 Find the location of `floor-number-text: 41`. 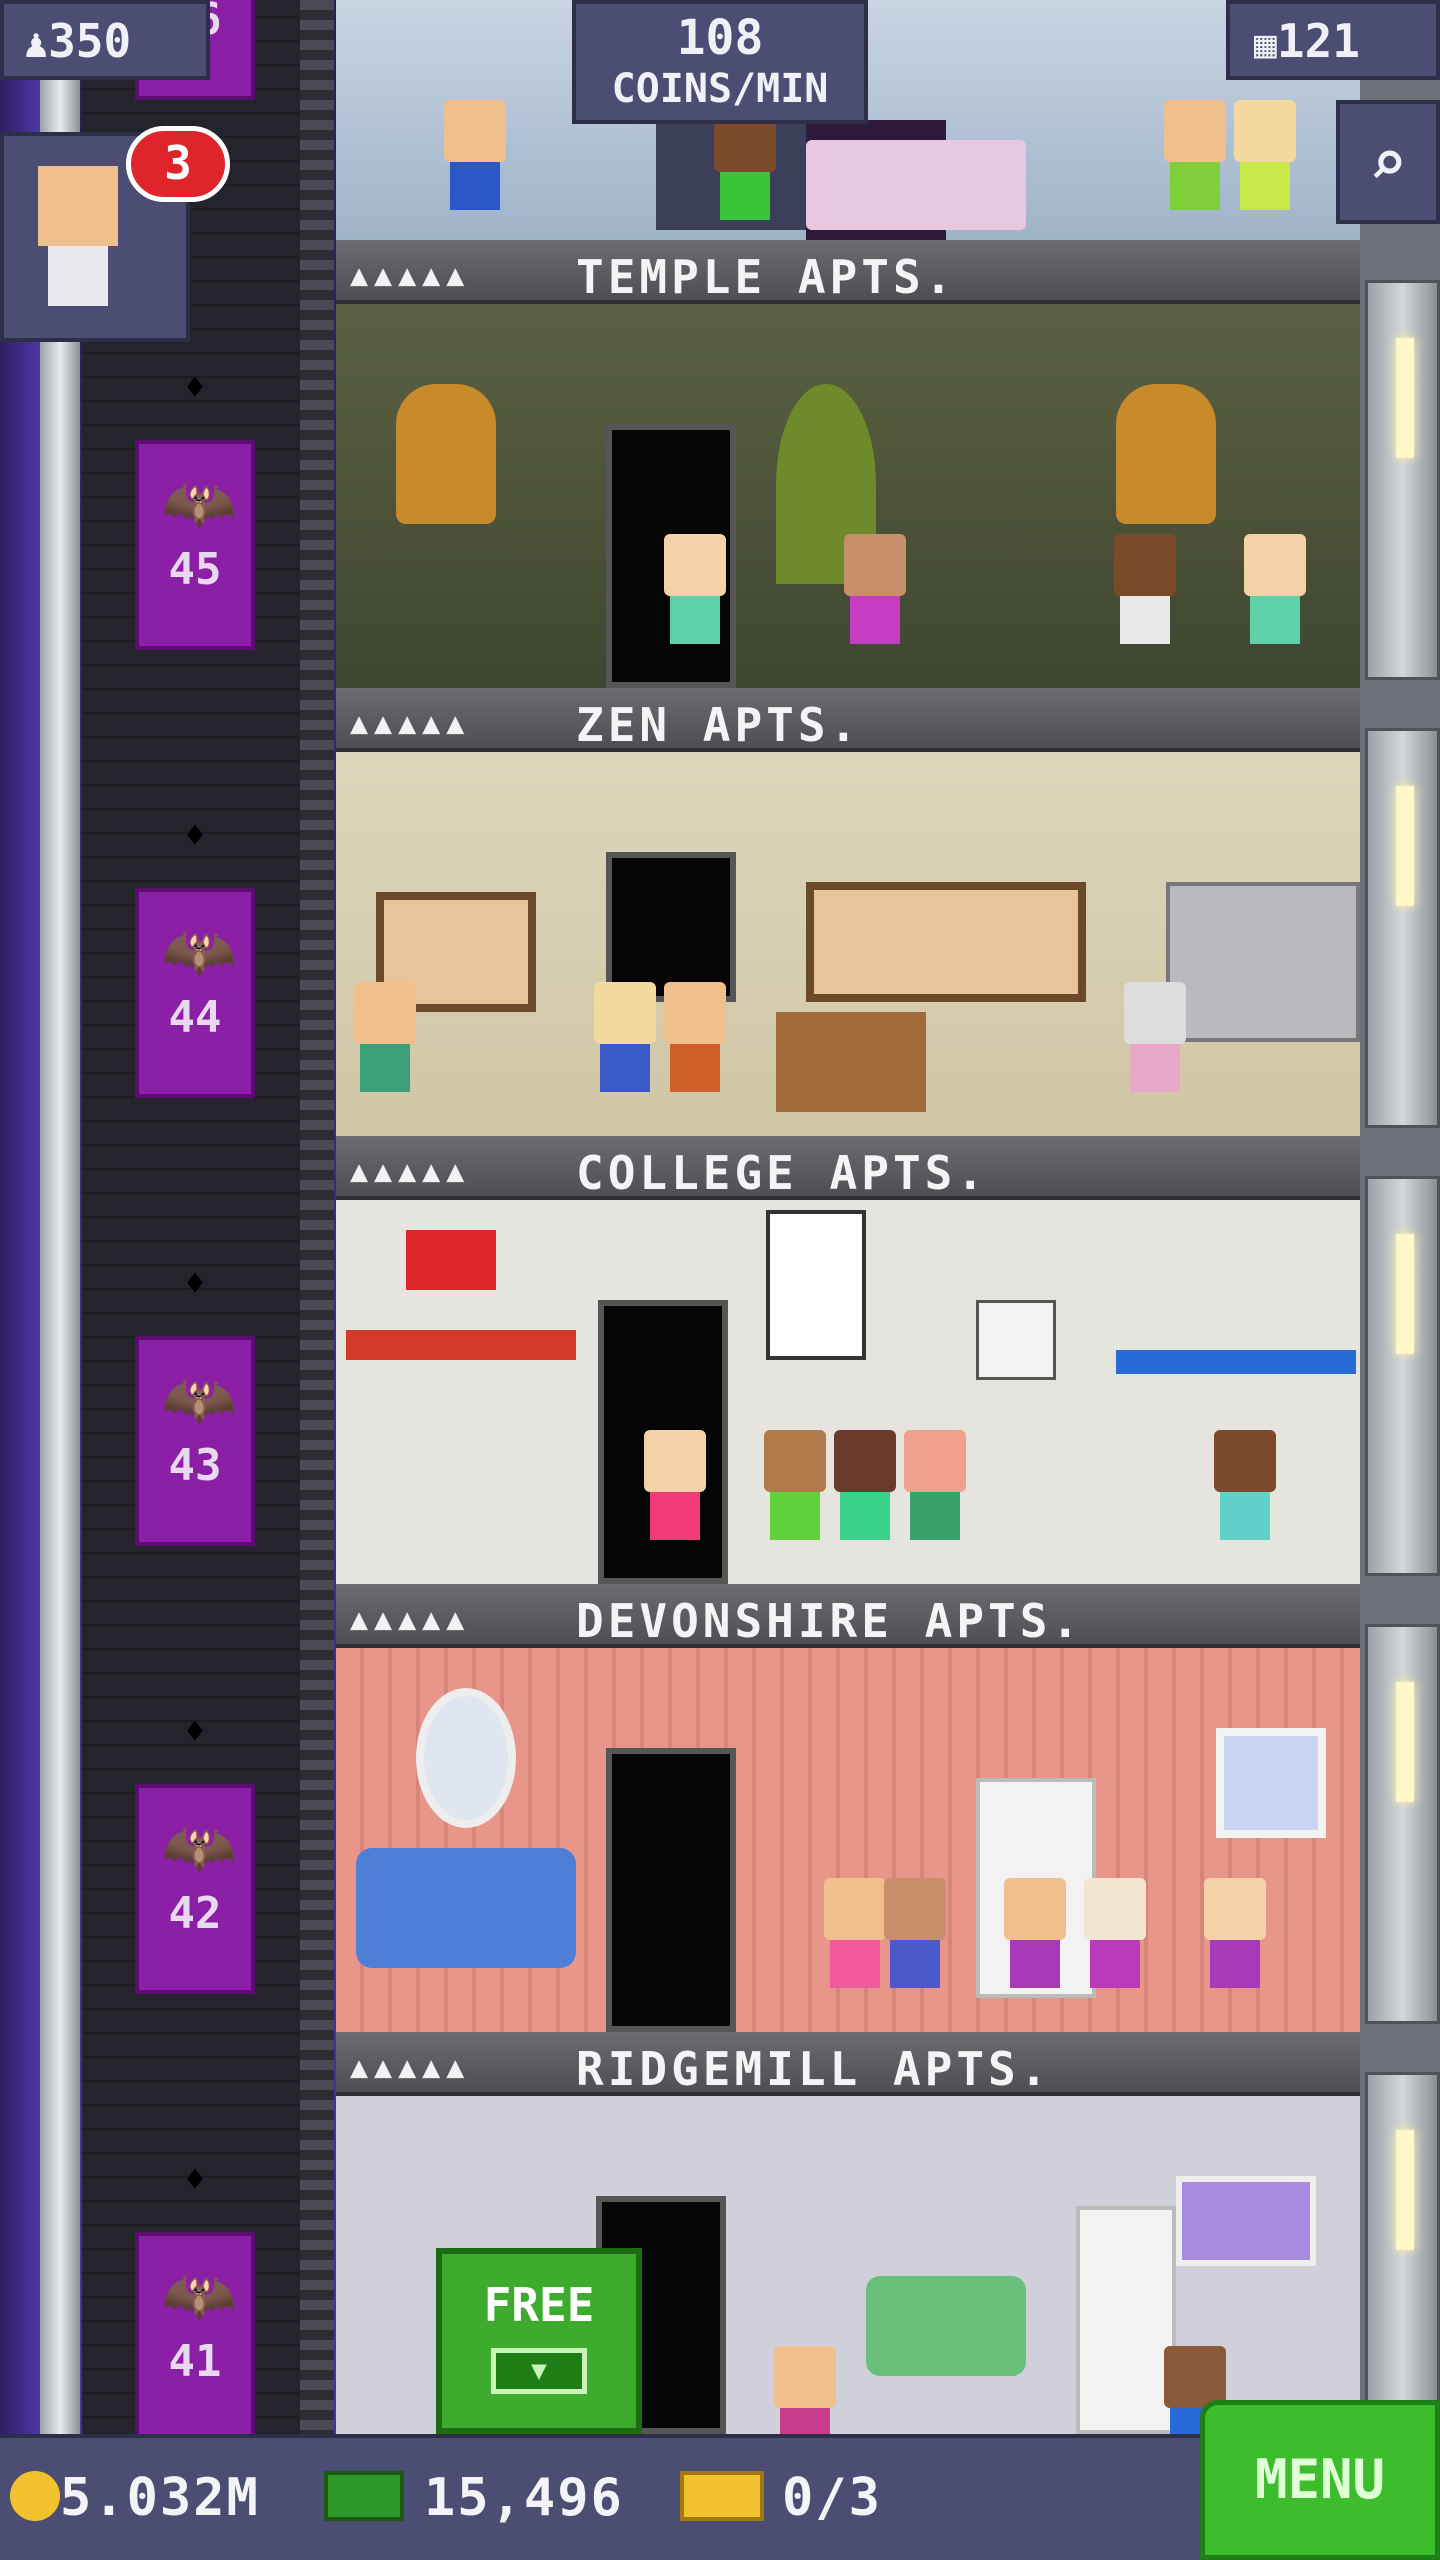

floor-number-text: 41 is located at coordinates (195, 2361).